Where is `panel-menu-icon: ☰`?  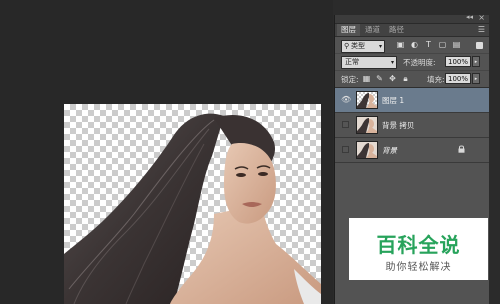 panel-menu-icon: ☰ is located at coordinates (481, 29).